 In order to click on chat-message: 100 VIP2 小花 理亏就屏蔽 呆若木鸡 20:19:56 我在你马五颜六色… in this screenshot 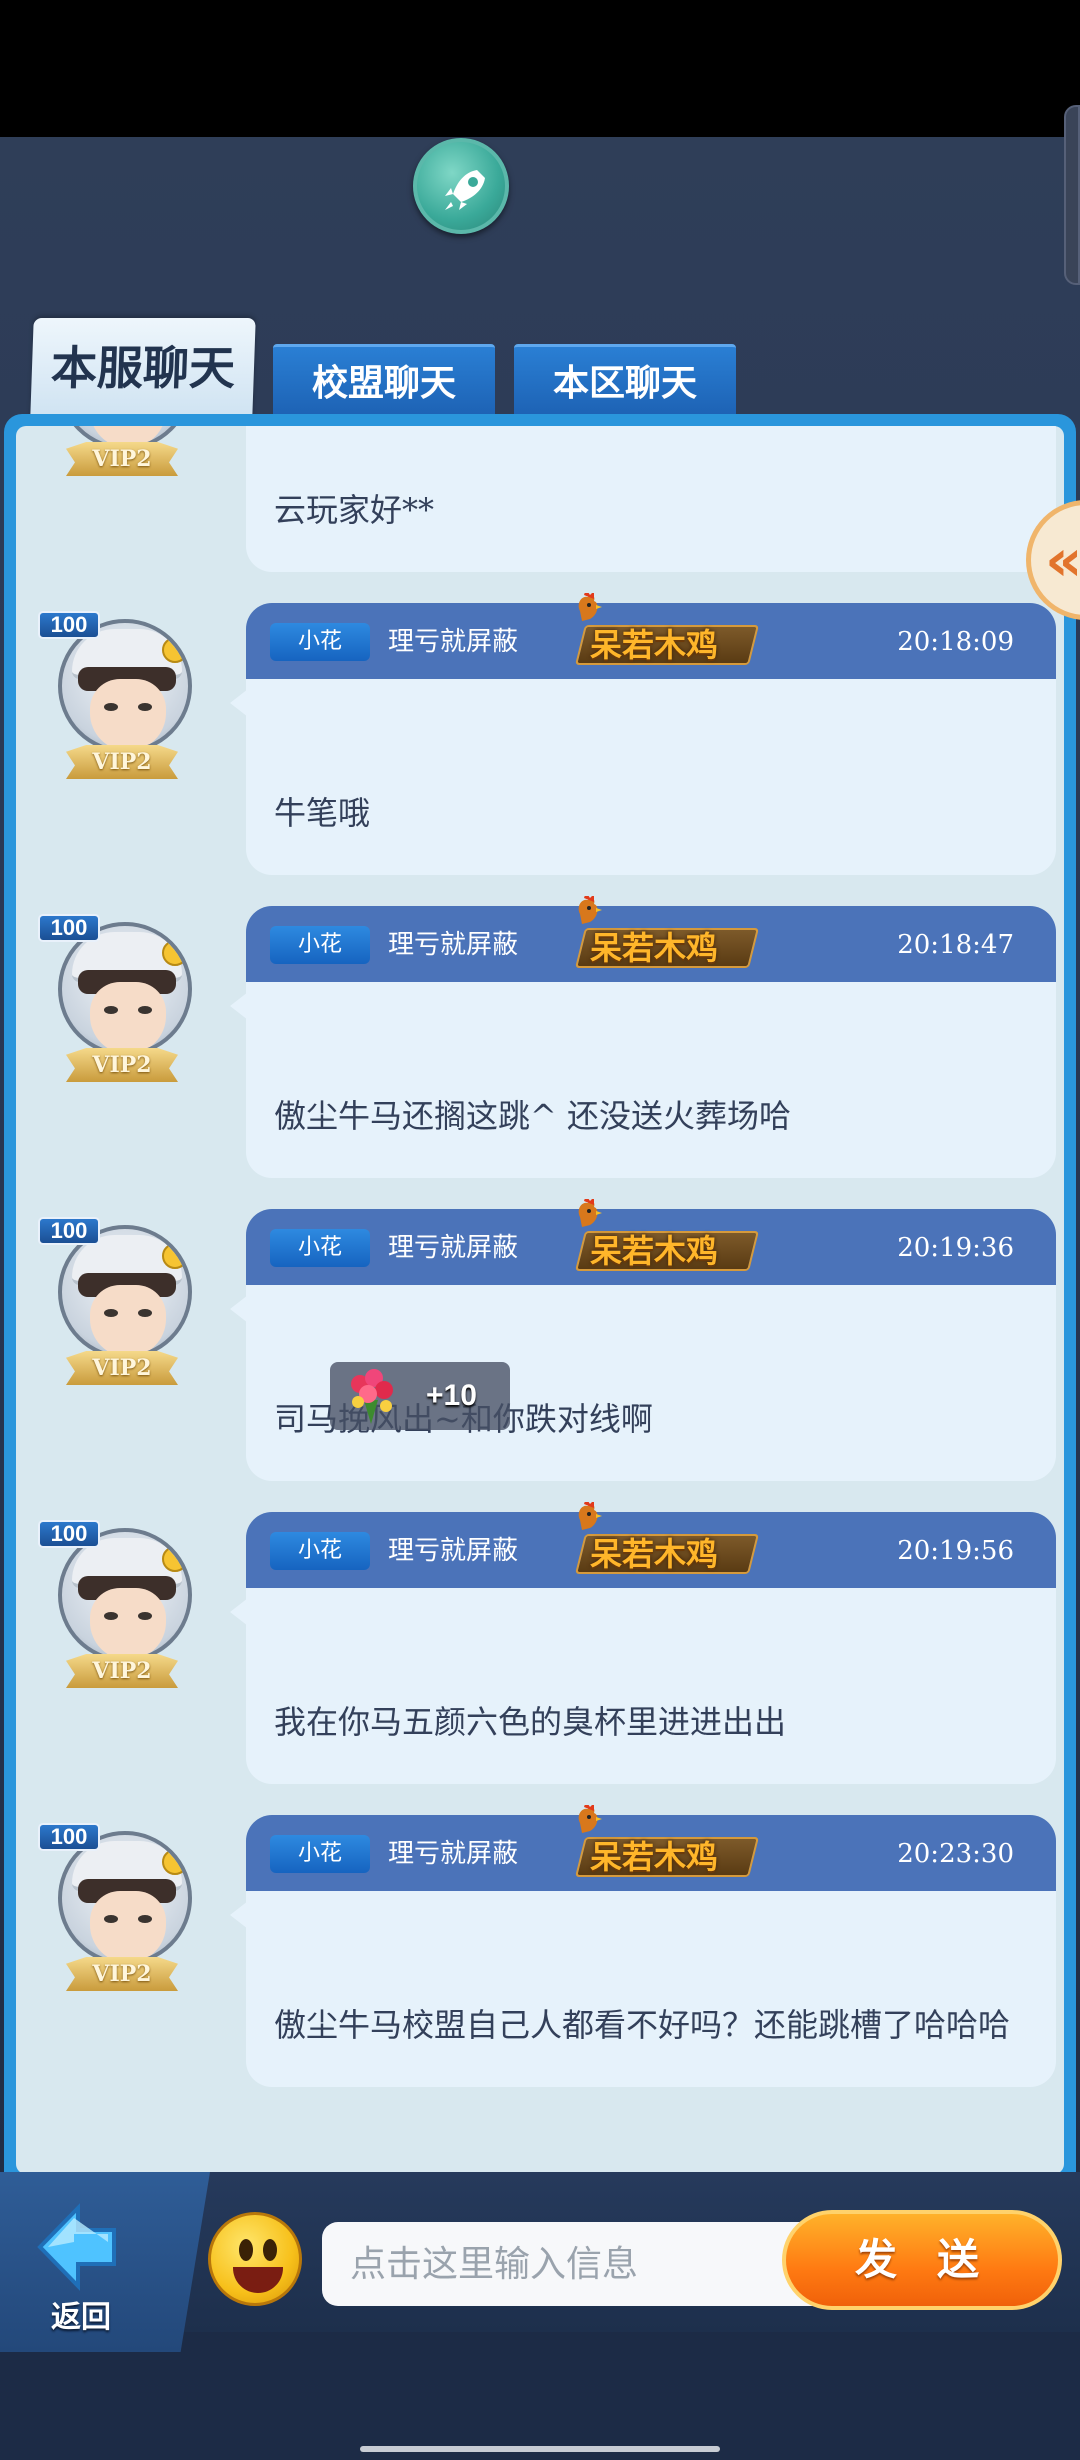, I will do `click(540, 1652)`.